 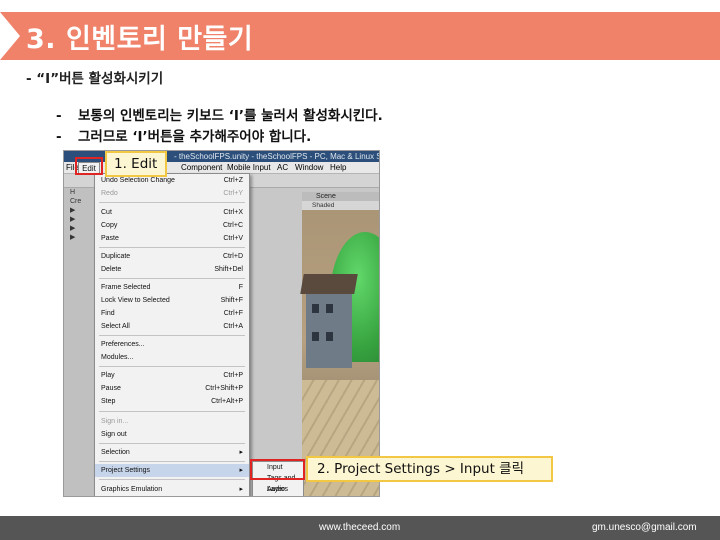 I want to click on menu-item-cut: Cut Ctrl+X, so click(x=172, y=212).